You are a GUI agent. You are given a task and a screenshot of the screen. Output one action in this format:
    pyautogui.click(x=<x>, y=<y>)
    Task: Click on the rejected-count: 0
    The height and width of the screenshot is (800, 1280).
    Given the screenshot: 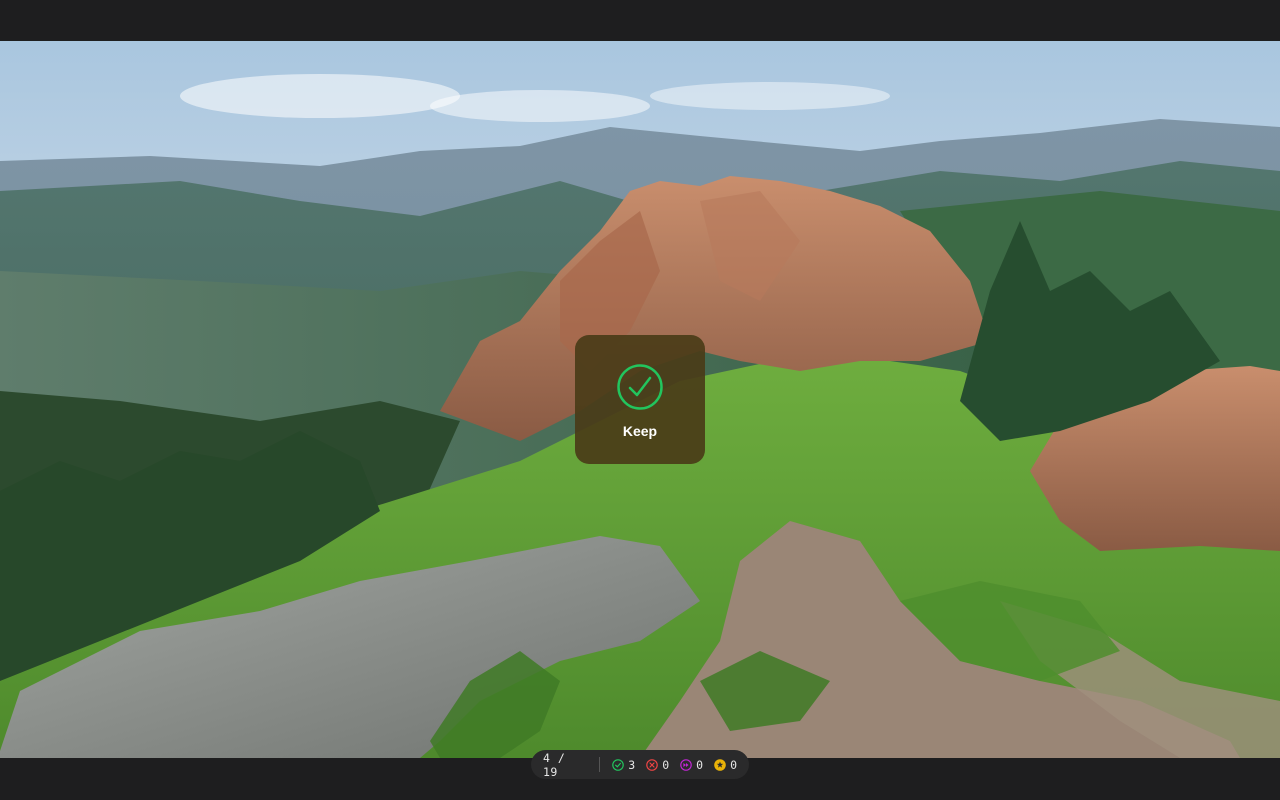 What is the action you would take?
    pyautogui.click(x=666, y=764)
    